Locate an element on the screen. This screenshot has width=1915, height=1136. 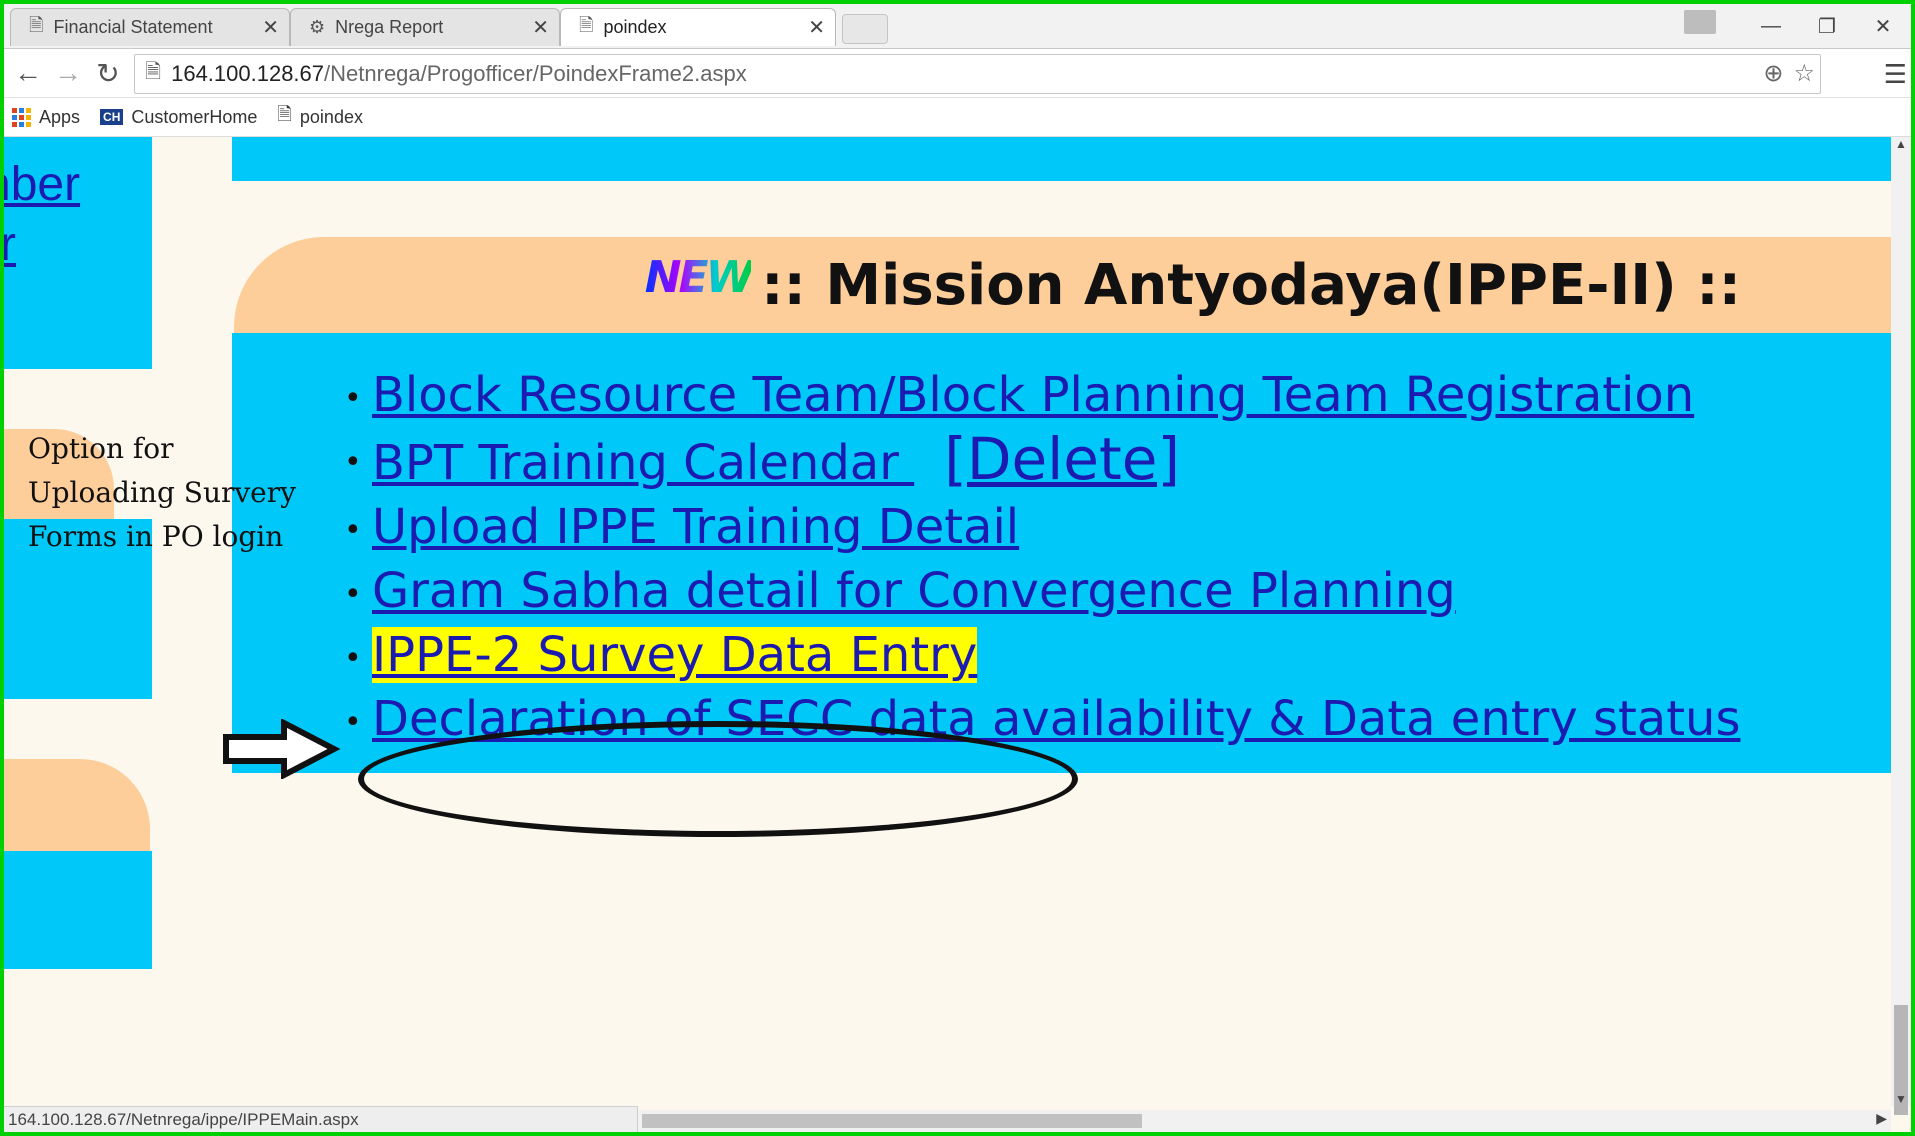
left-panel-header is located at coordinates (77, 805).